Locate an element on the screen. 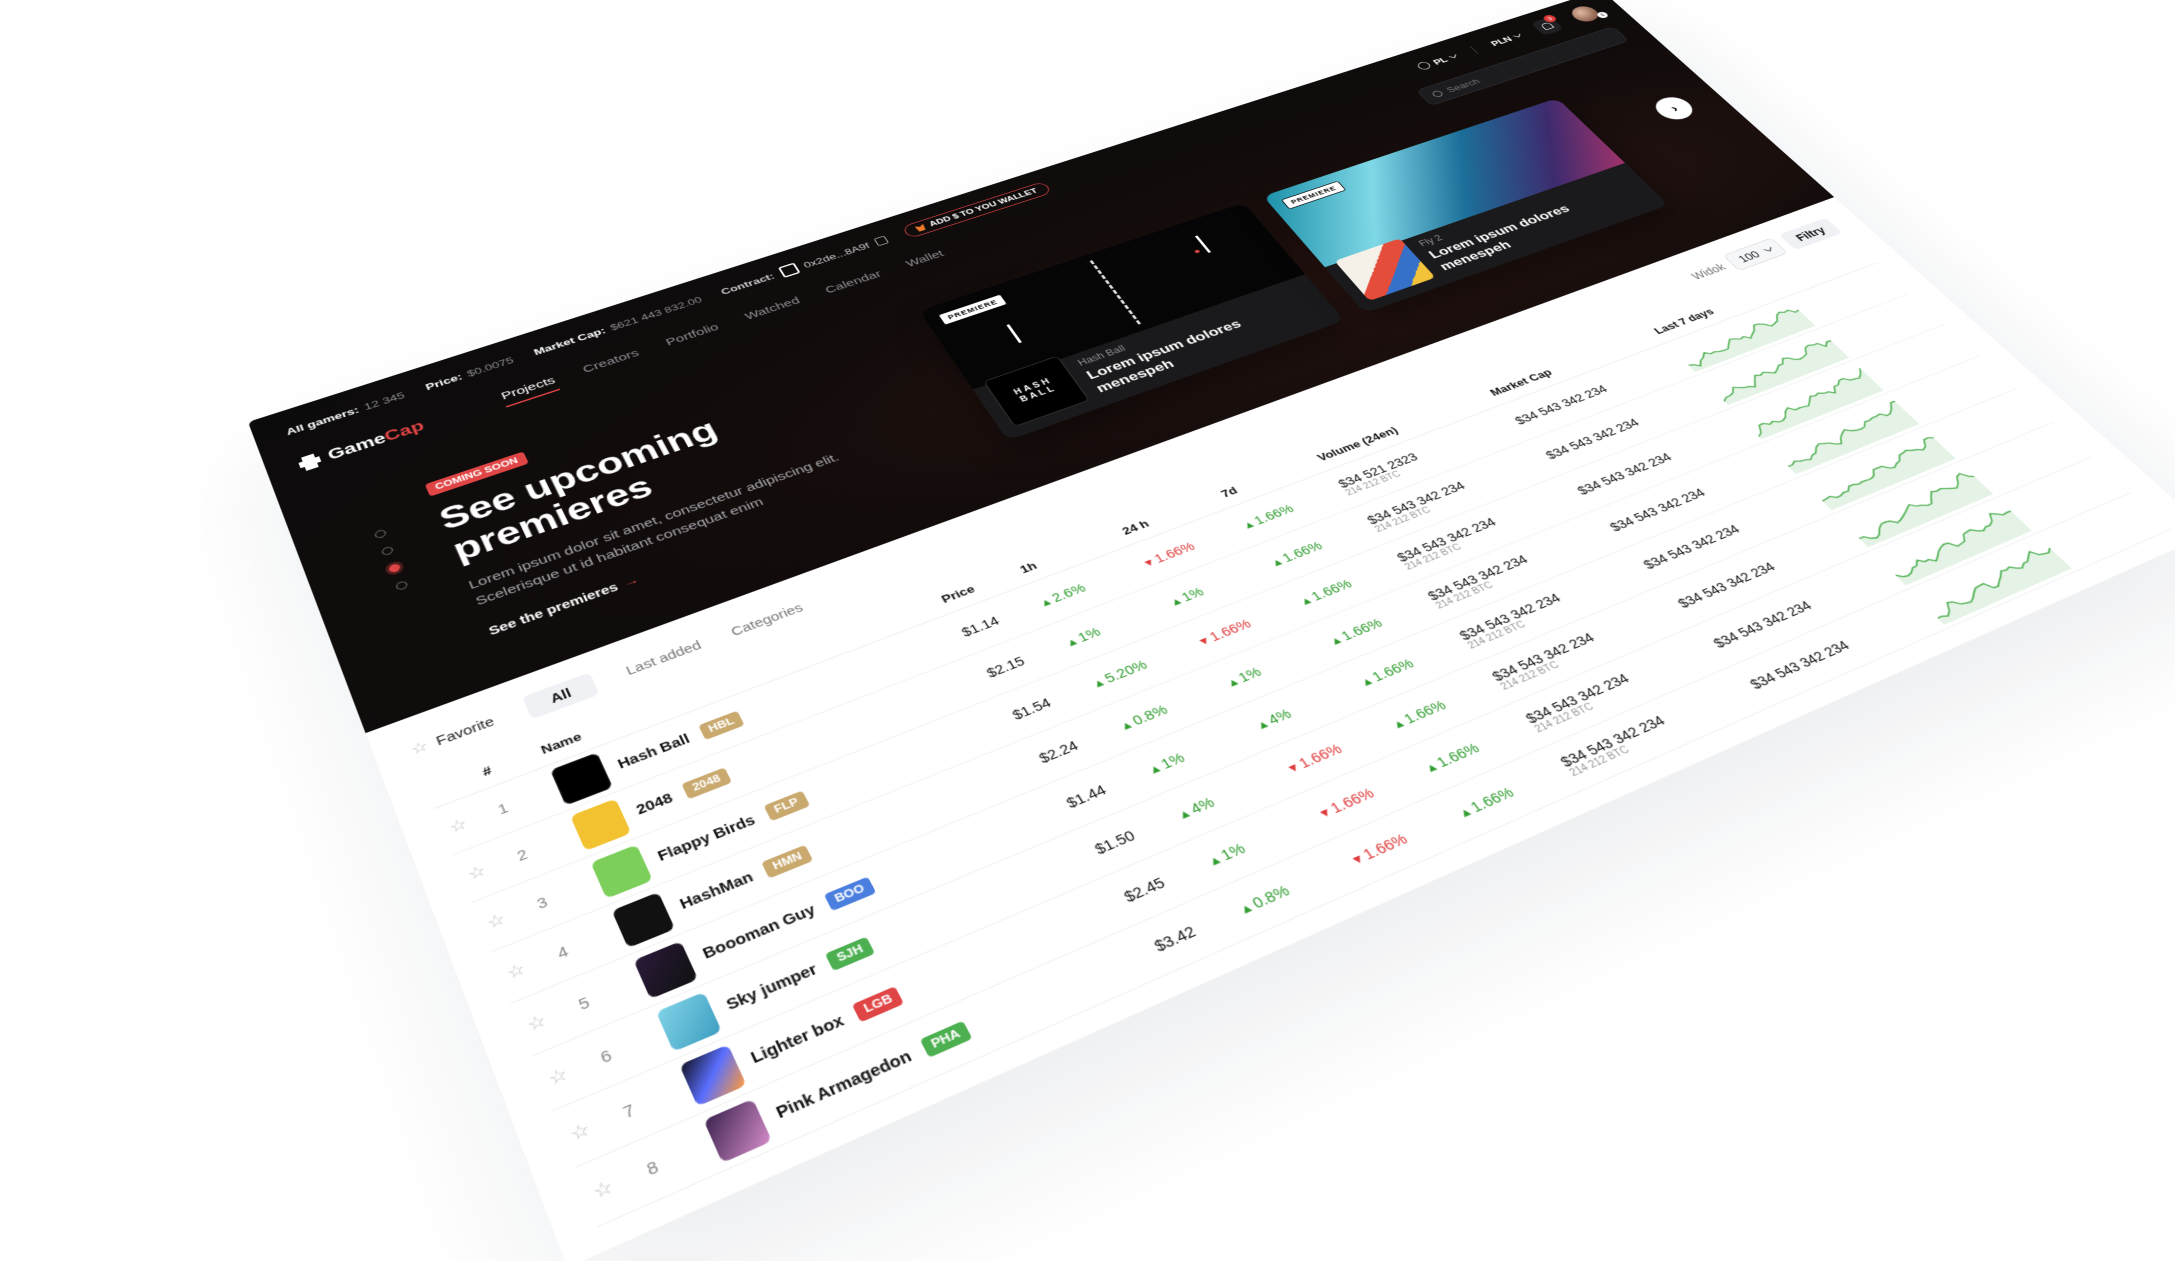 This screenshot has height=1261, width=2175. nav-projects: Projects is located at coordinates (529, 391).